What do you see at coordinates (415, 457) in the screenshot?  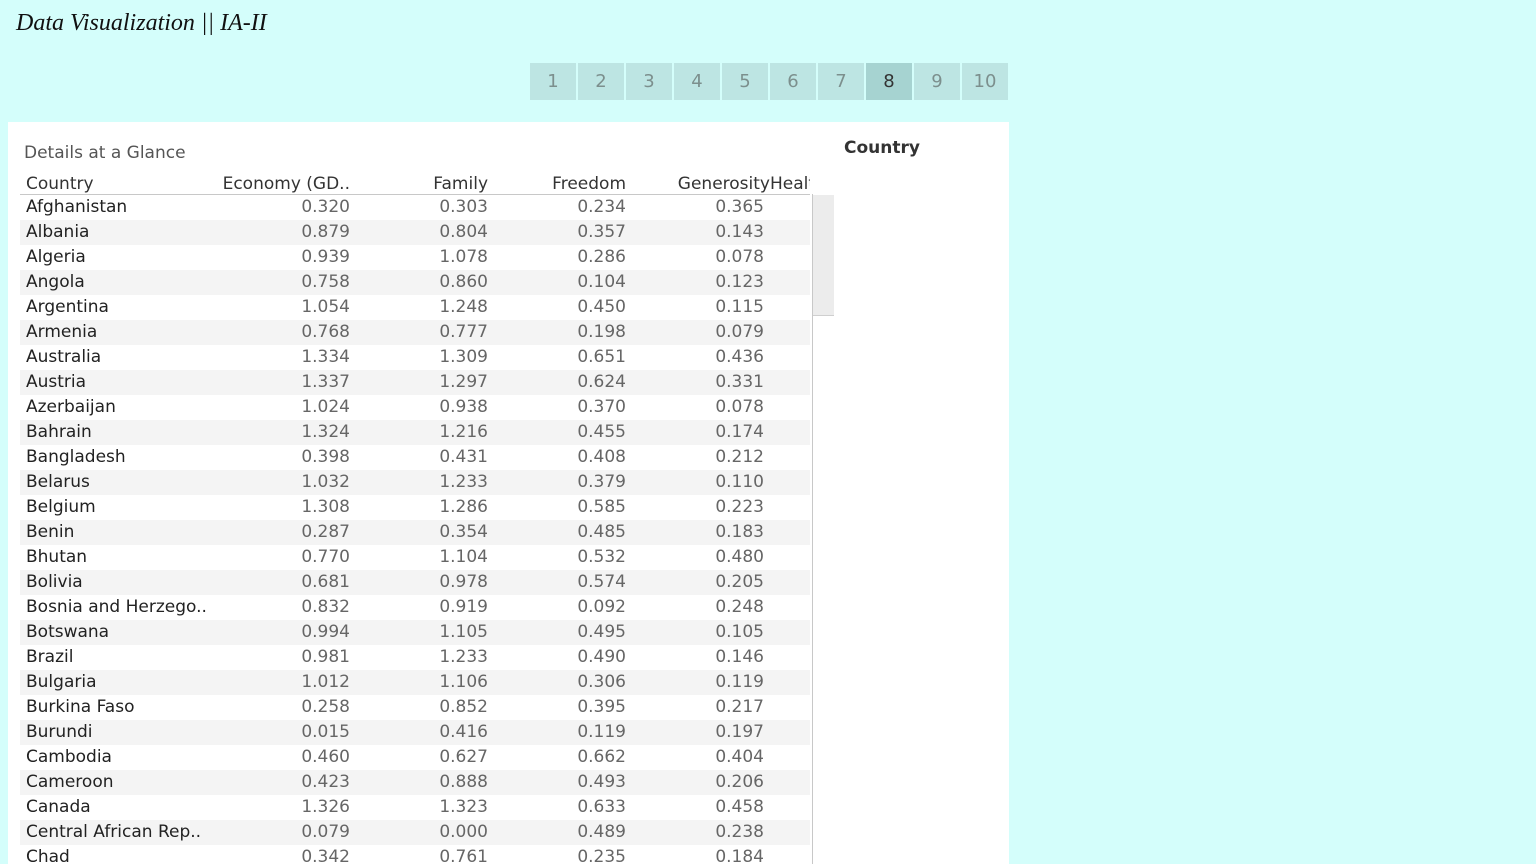 I see `table-row: Bangladesh 0.398 0.431 0.408 0.212` at bounding box center [415, 457].